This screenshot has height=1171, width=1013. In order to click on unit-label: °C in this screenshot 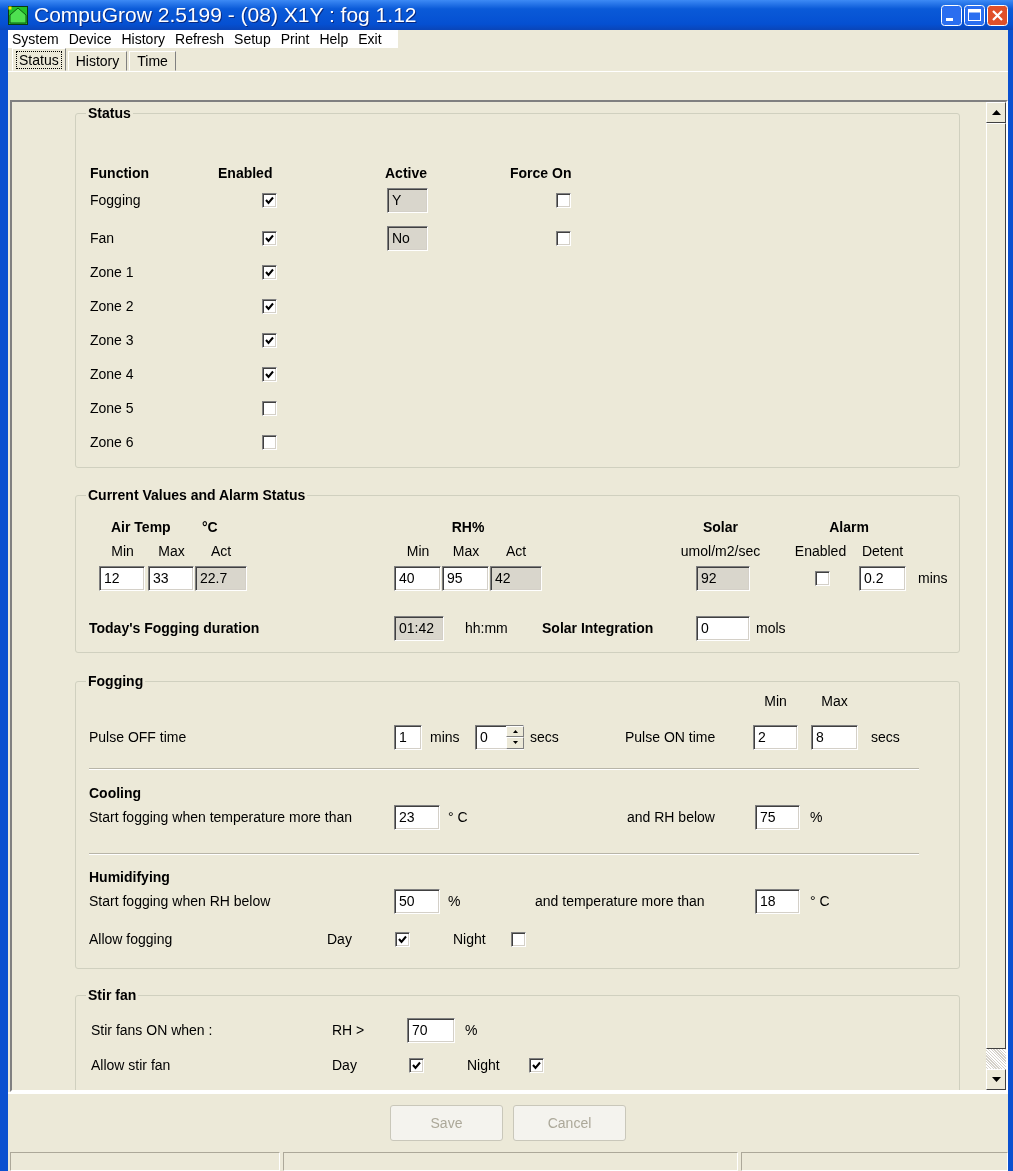, I will do `click(210, 527)`.